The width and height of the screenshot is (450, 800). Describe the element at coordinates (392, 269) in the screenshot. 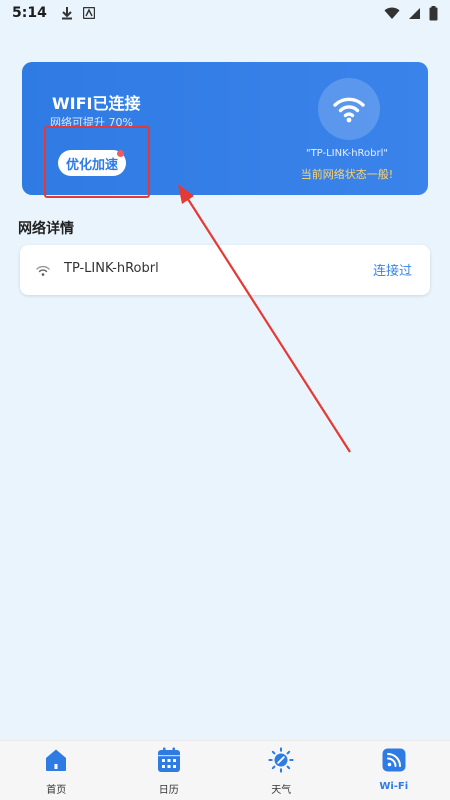

I see `network-connection-status: 连接过` at that location.